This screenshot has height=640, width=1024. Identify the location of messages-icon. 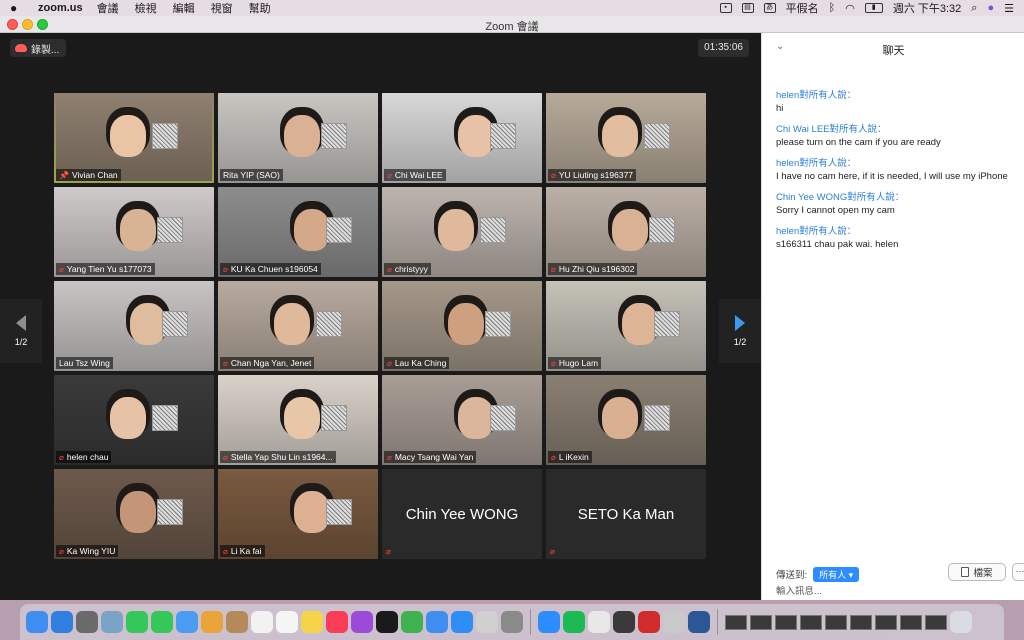
(162, 622).